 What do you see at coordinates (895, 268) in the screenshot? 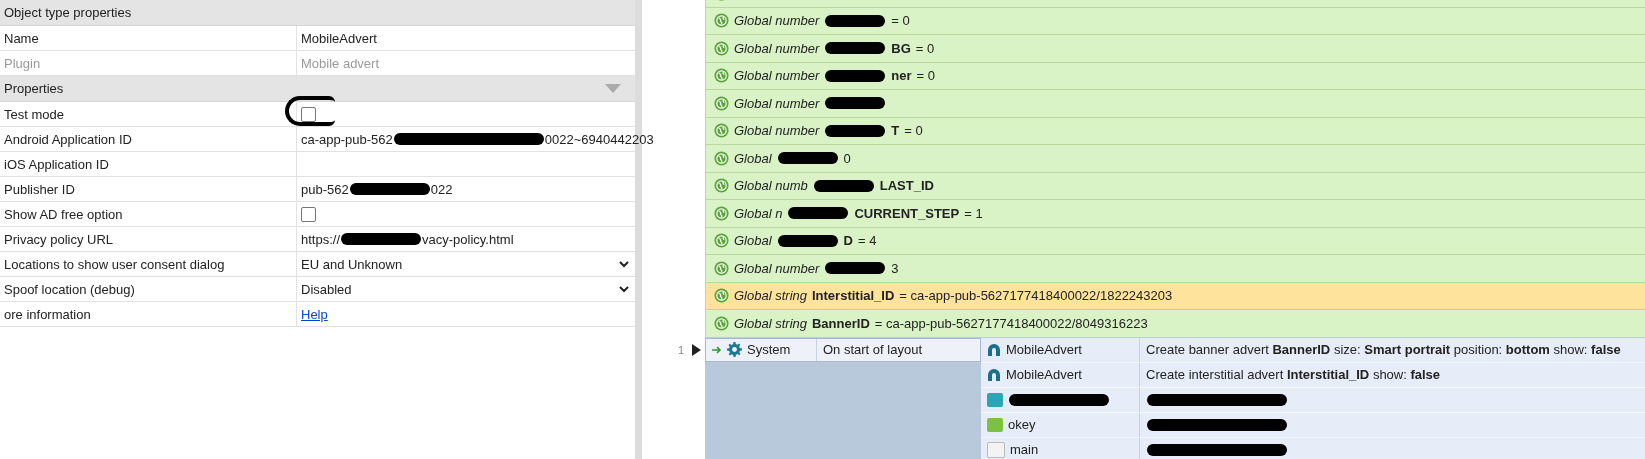
I see `variable-value: 3` at bounding box center [895, 268].